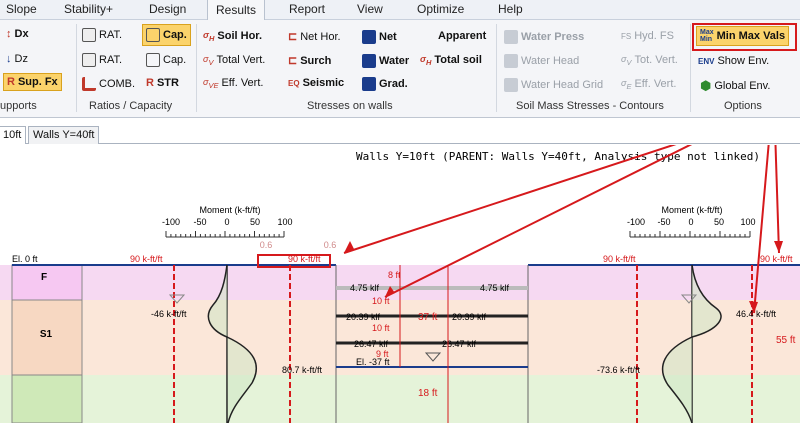  Describe the element at coordinates (400, 134) in the screenshot. I see `document-tabs: 10ft Walls Y=40ft` at that location.